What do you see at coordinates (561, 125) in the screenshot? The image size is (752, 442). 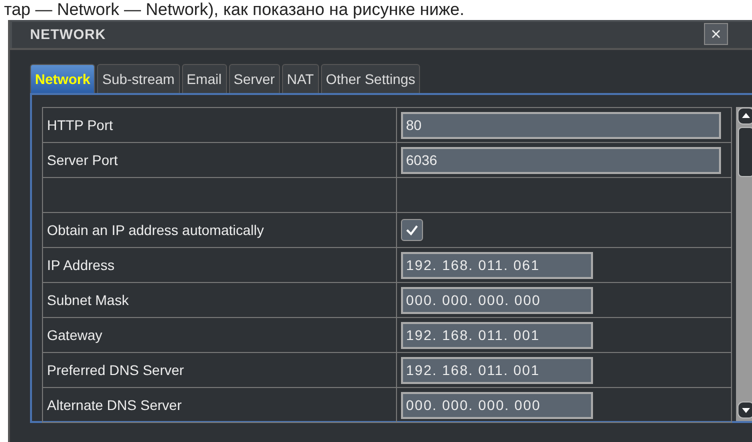 I see `input-field: 80` at bounding box center [561, 125].